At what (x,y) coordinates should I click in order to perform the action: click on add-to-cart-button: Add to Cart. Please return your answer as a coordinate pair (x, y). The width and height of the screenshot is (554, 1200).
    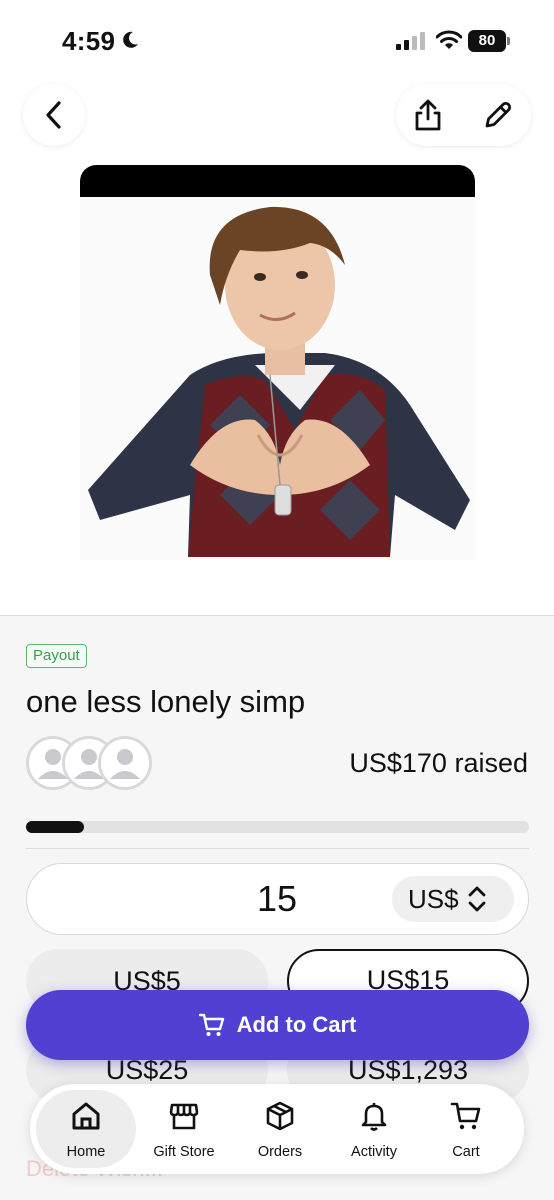
    Looking at the image, I should click on (277, 1025).